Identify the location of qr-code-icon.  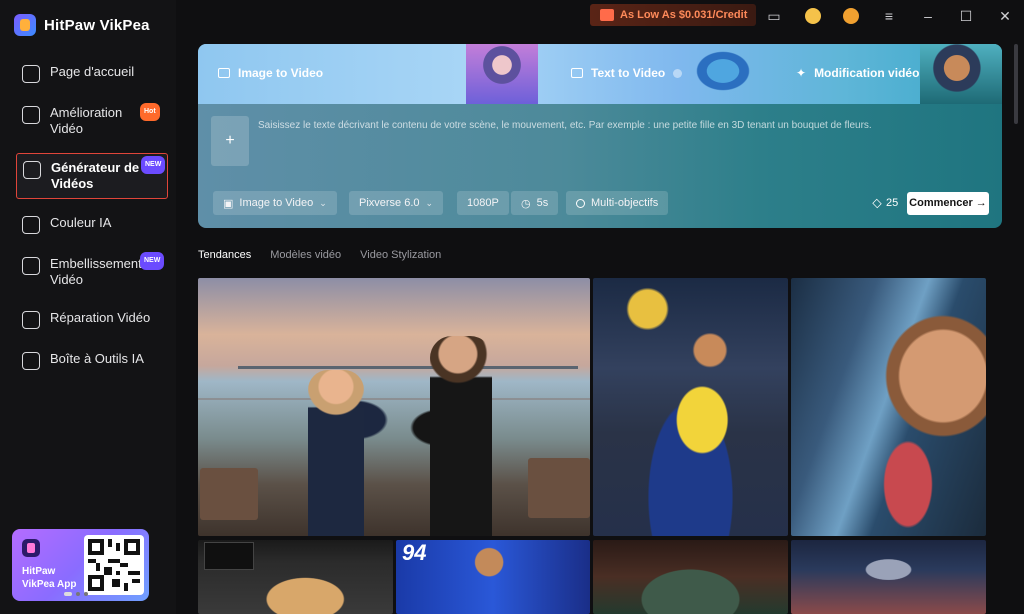
(114, 565).